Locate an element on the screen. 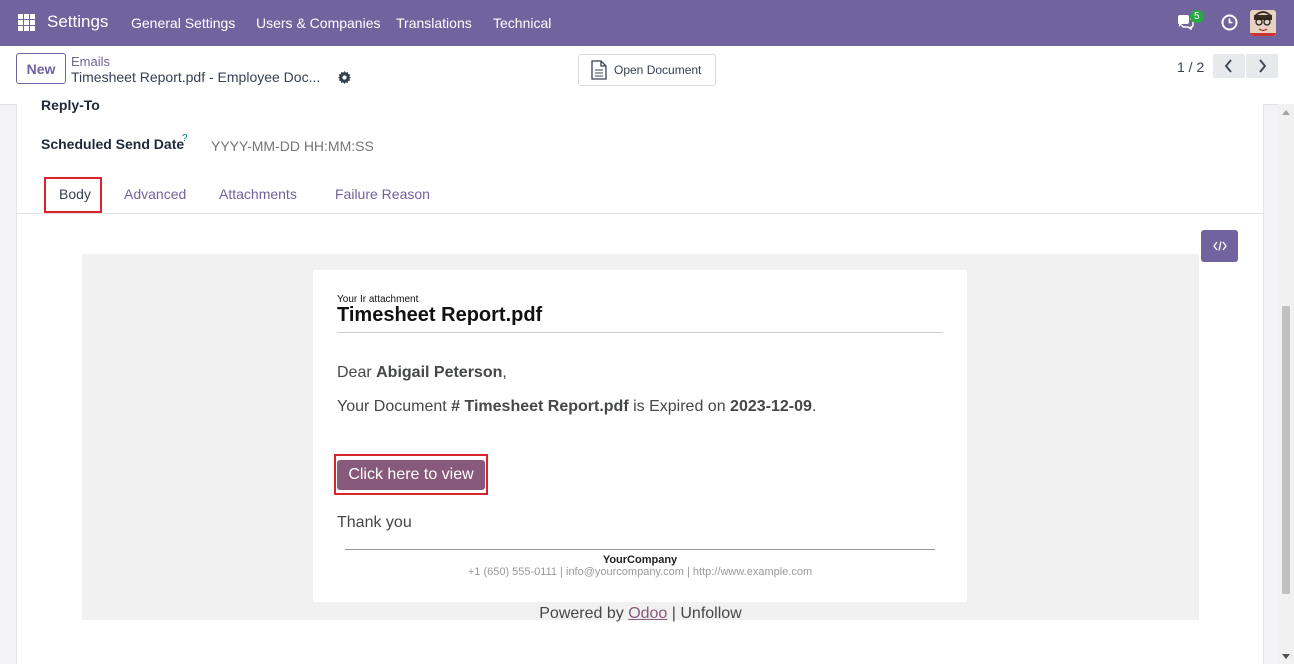 The image size is (1294, 664). scroll-down-arrow-icon is located at coordinates (1286, 656).